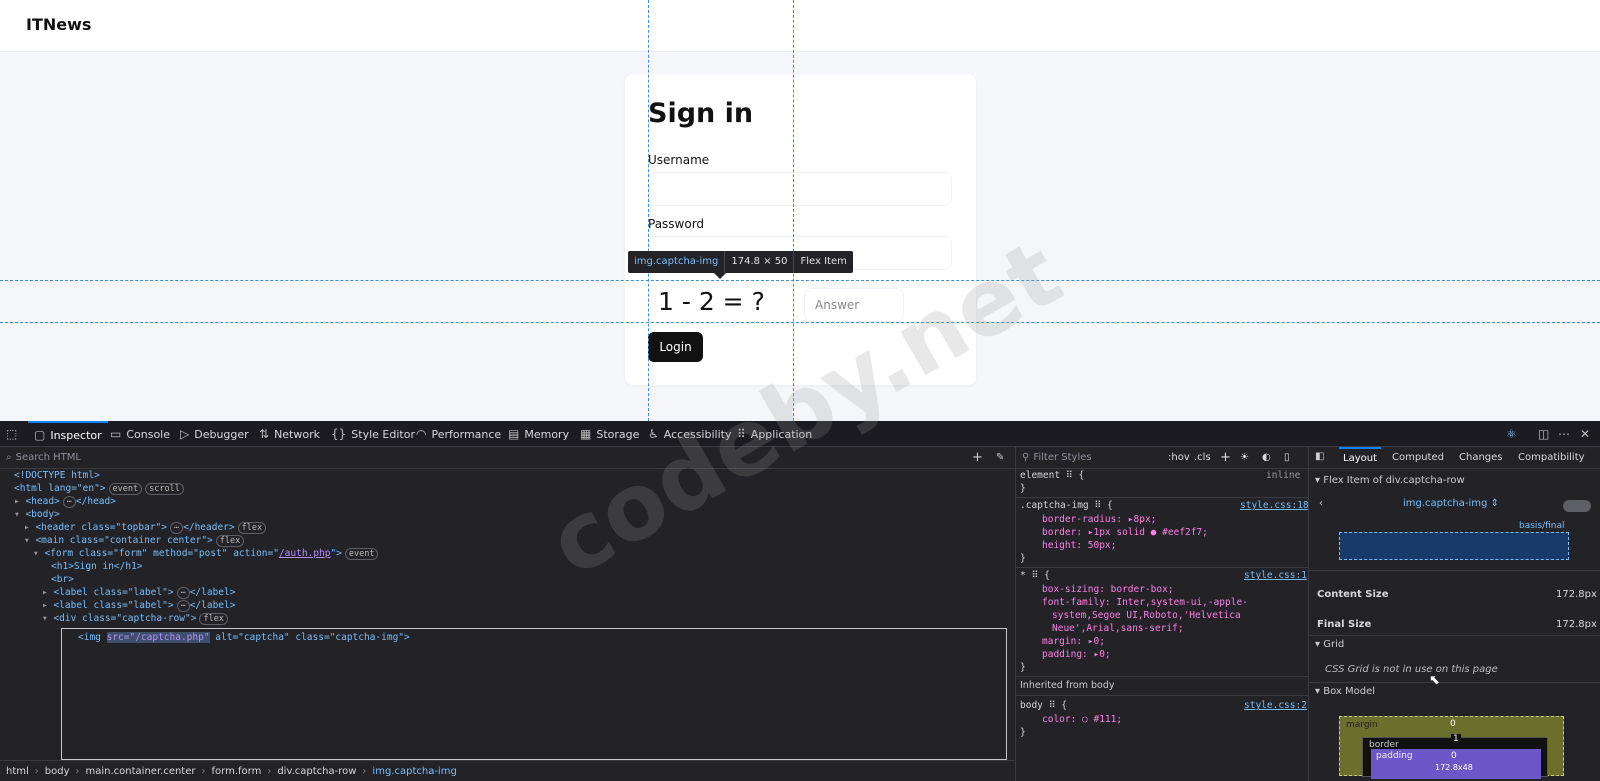 The image size is (1600, 781). What do you see at coordinates (676, 224) in the screenshot?
I see `password-label: Password` at bounding box center [676, 224].